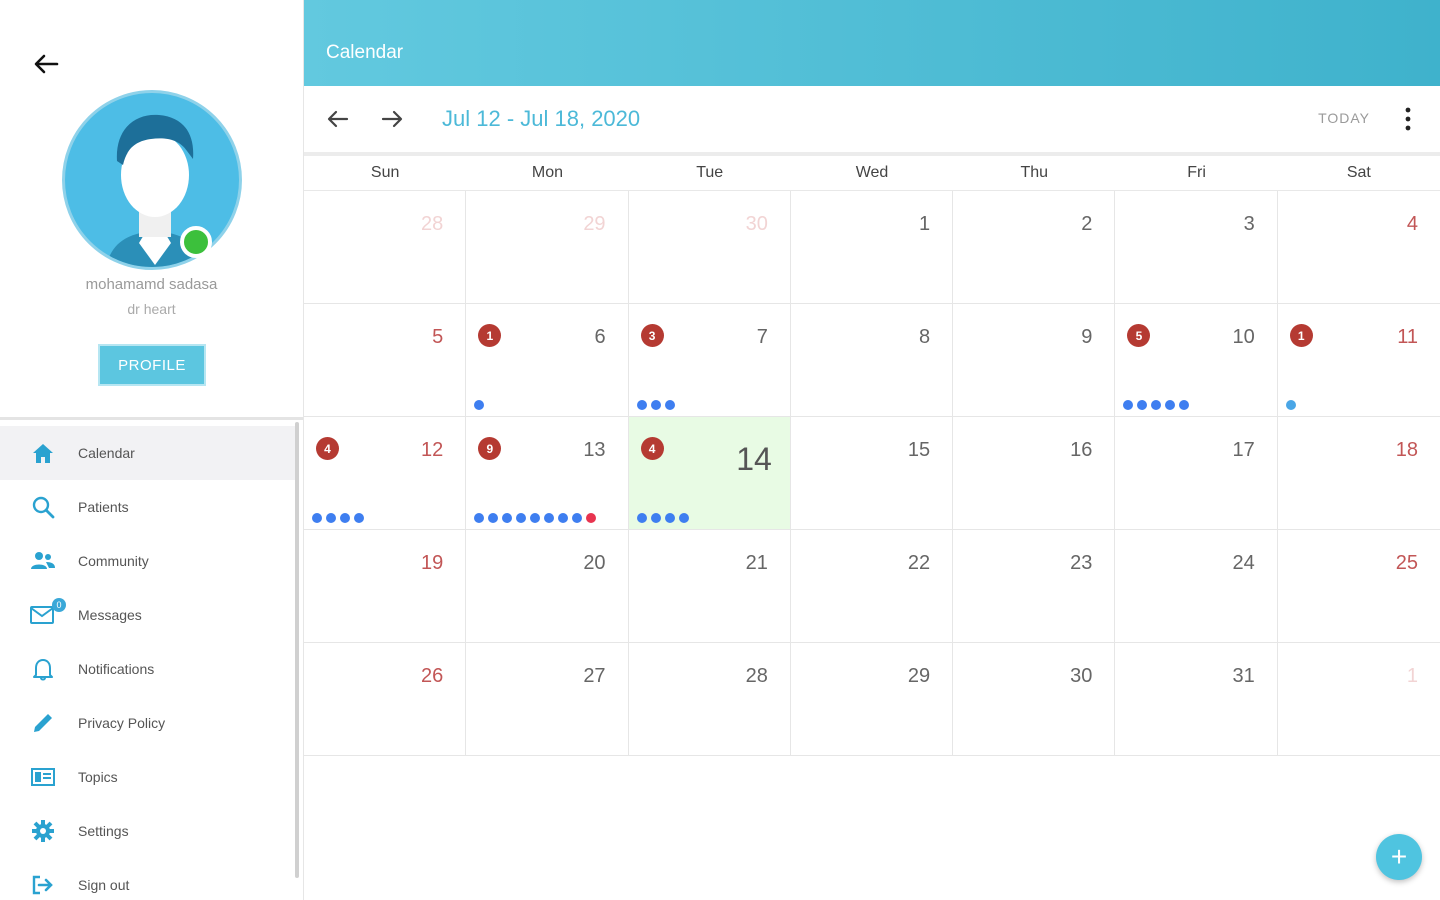  Describe the element at coordinates (392, 119) in the screenshot. I see `next-week-button` at that location.